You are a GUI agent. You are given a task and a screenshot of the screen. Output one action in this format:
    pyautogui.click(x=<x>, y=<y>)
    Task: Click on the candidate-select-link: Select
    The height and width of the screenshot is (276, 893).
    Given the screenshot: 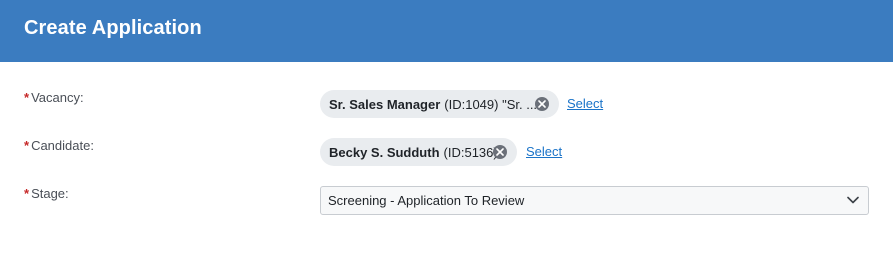 What is the action you would take?
    pyautogui.click(x=544, y=151)
    